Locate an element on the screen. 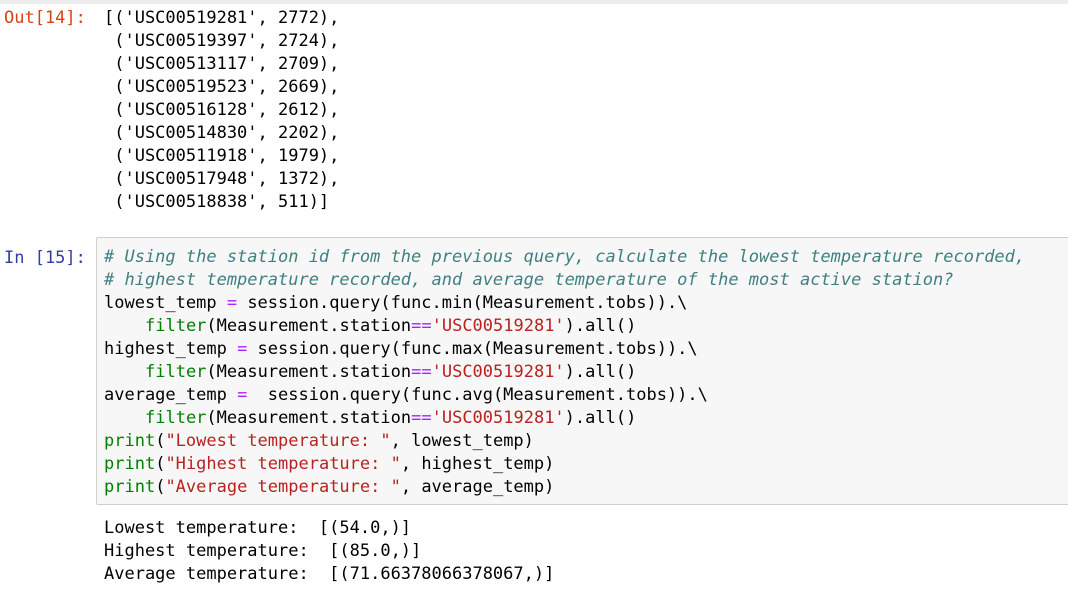  output-line: Lowest temperature: [(54.0,)] is located at coordinates (258, 528).